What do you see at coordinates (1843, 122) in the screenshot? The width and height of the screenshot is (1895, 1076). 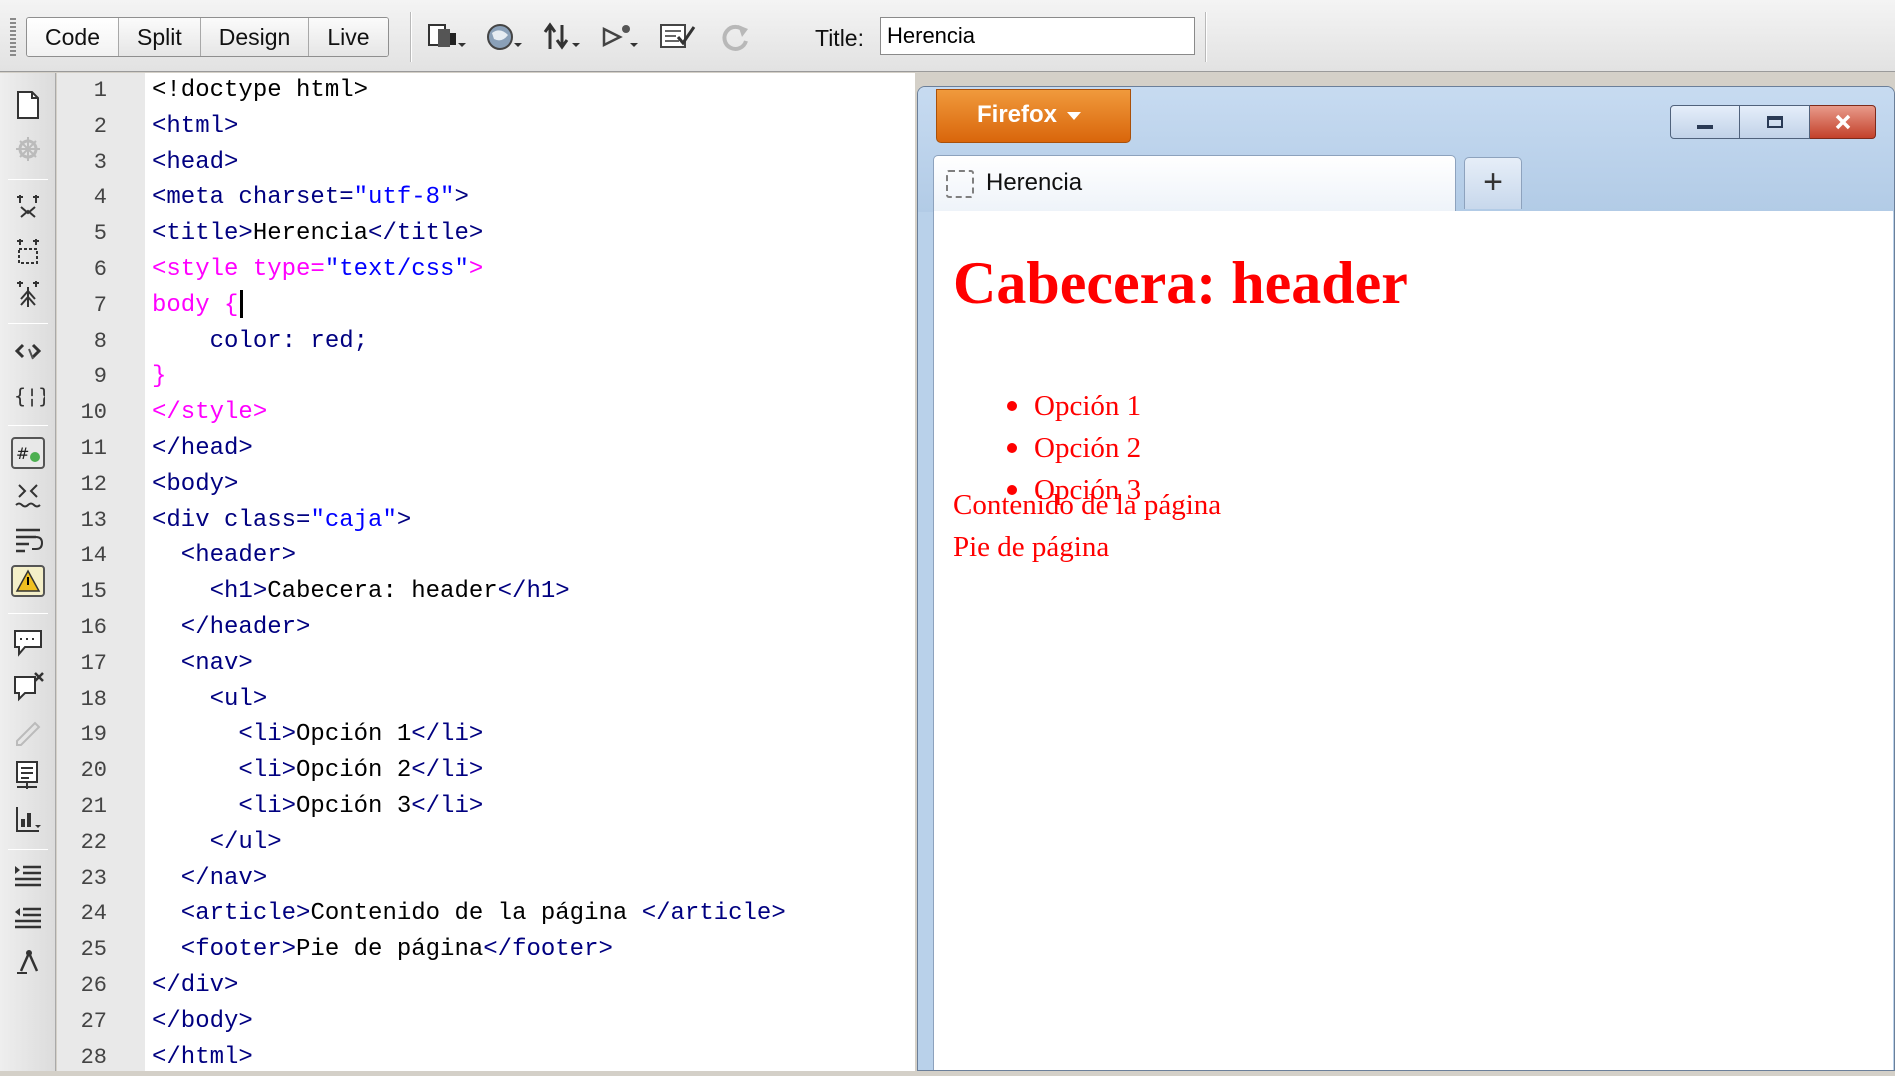 I see `close-button` at bounding box center [1843, 122].